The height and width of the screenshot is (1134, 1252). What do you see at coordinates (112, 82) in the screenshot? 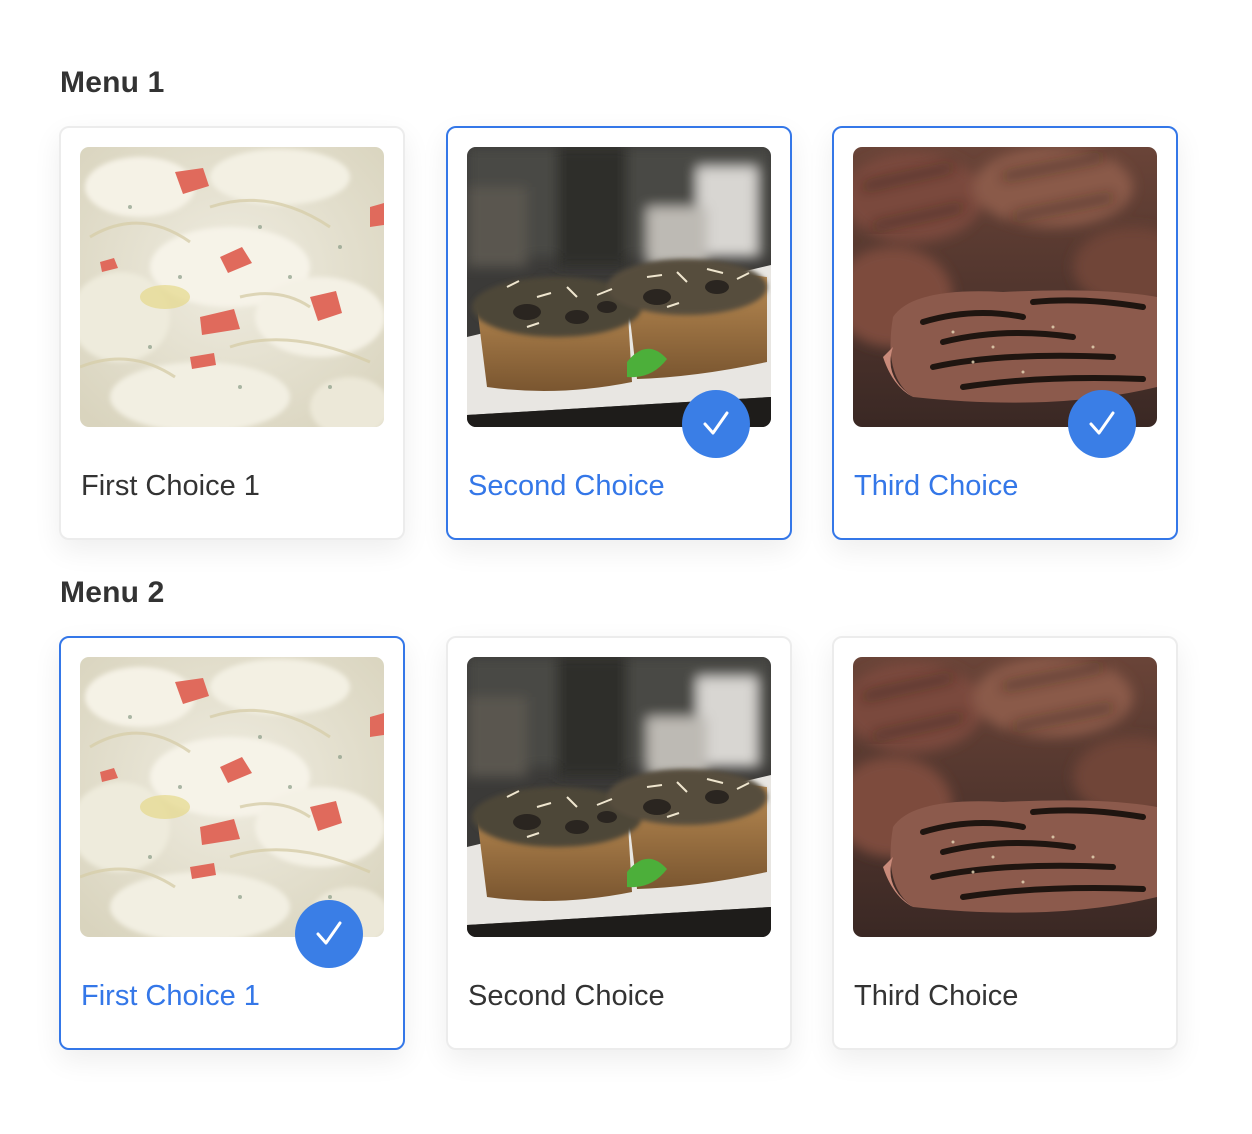
I see `menu-title: Menu 1` at bounding box center [112, 82].